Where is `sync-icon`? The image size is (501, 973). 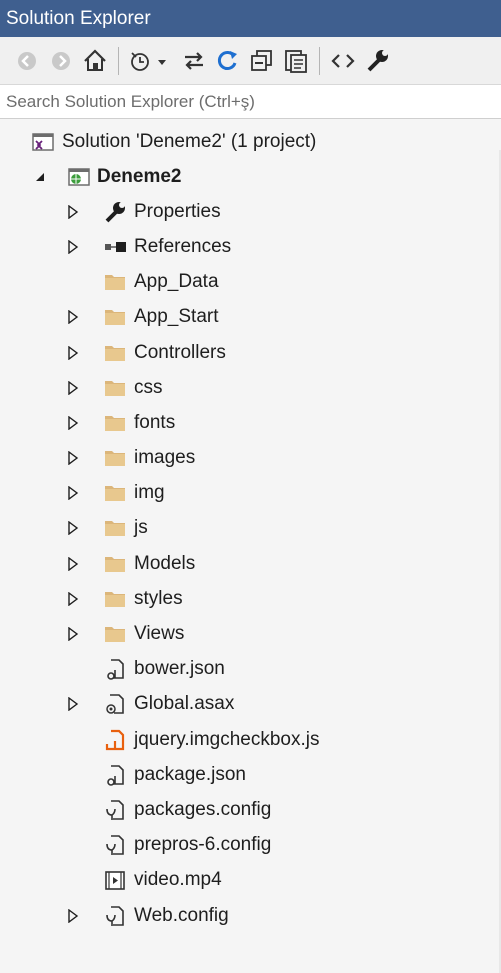 sync-icon is located at coordinates (194, 61).